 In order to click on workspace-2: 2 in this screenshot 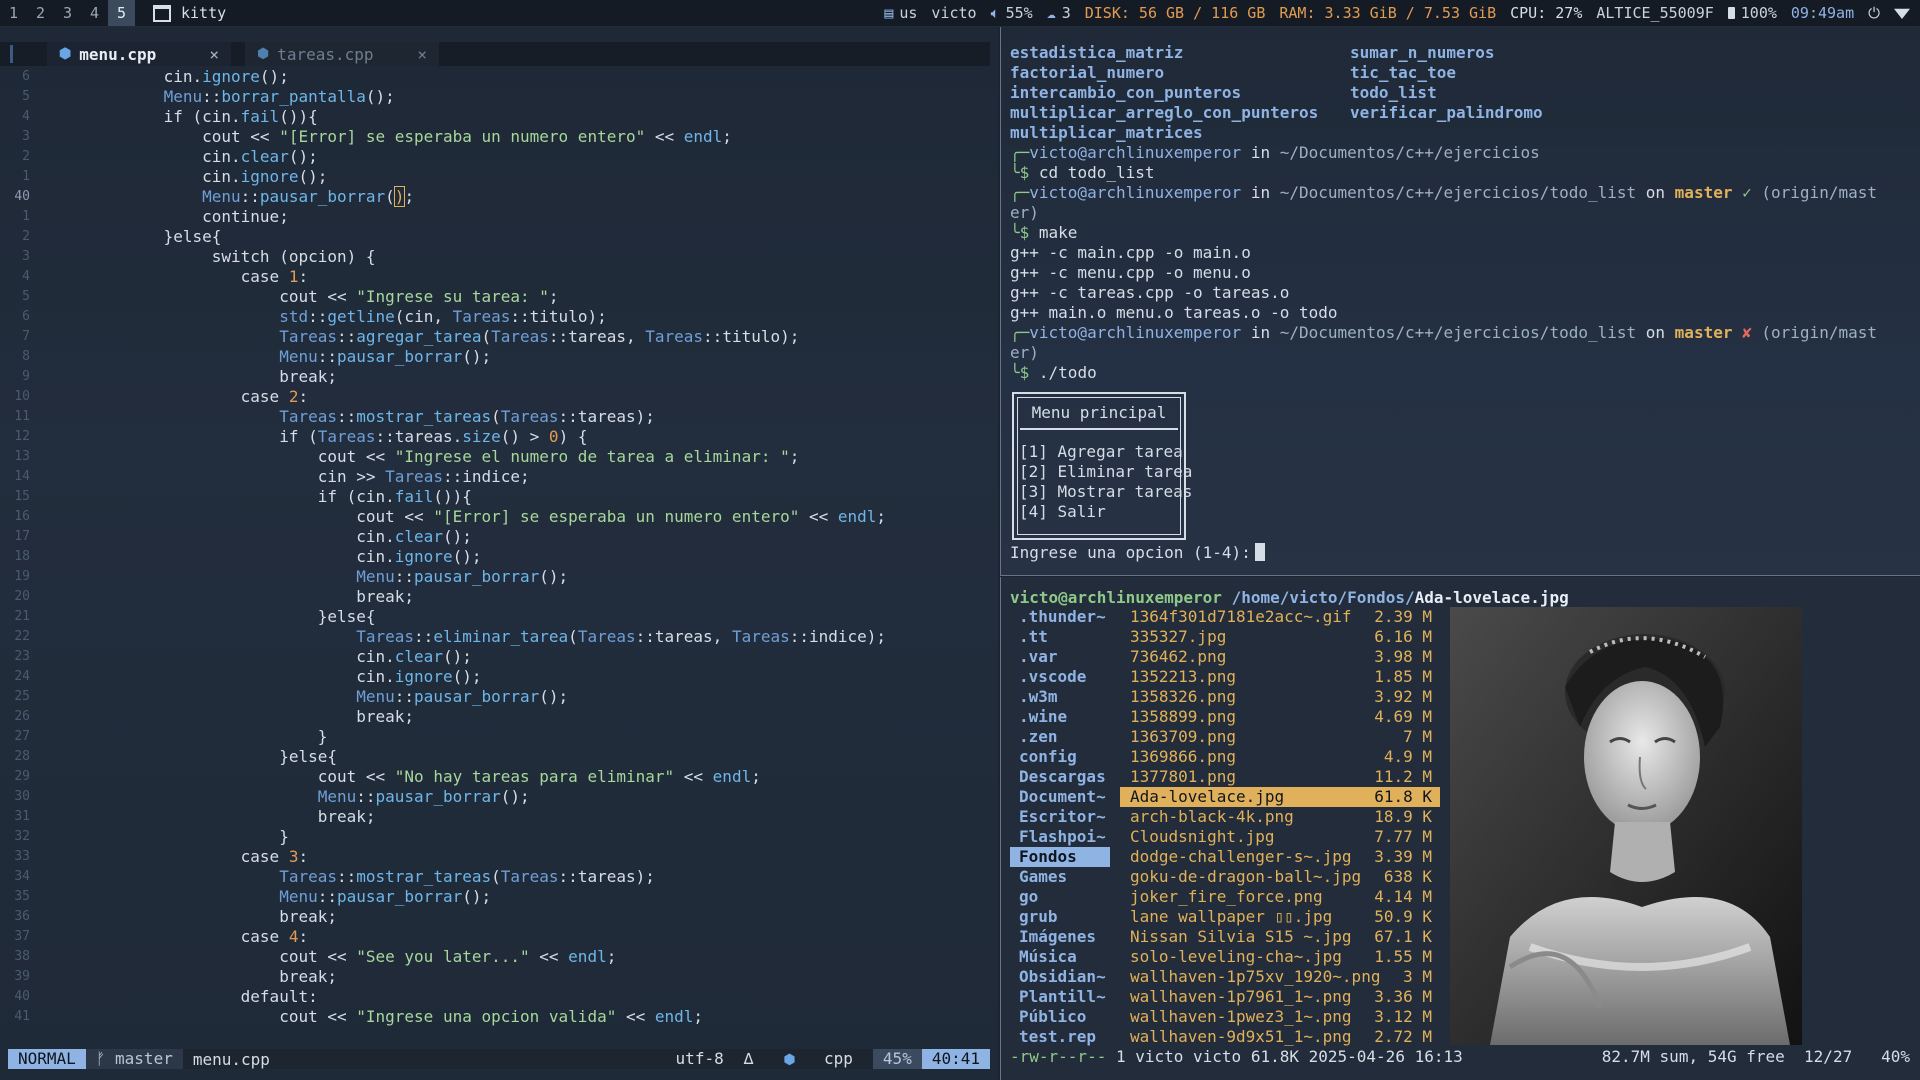, I will do `click(40, 13)`.